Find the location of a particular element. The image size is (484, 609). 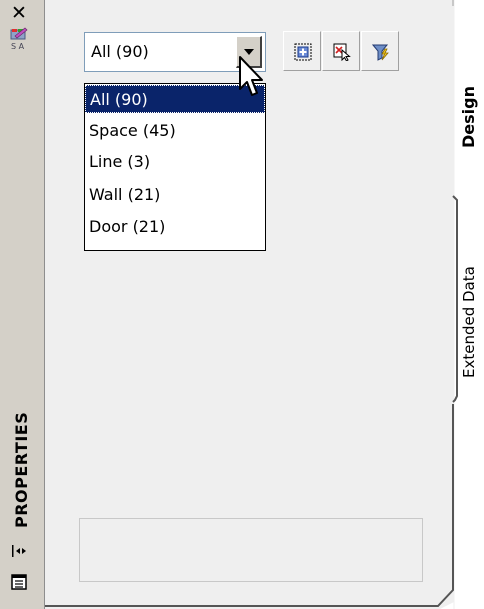

svg-text: S A is located at coordinates (18, 46).